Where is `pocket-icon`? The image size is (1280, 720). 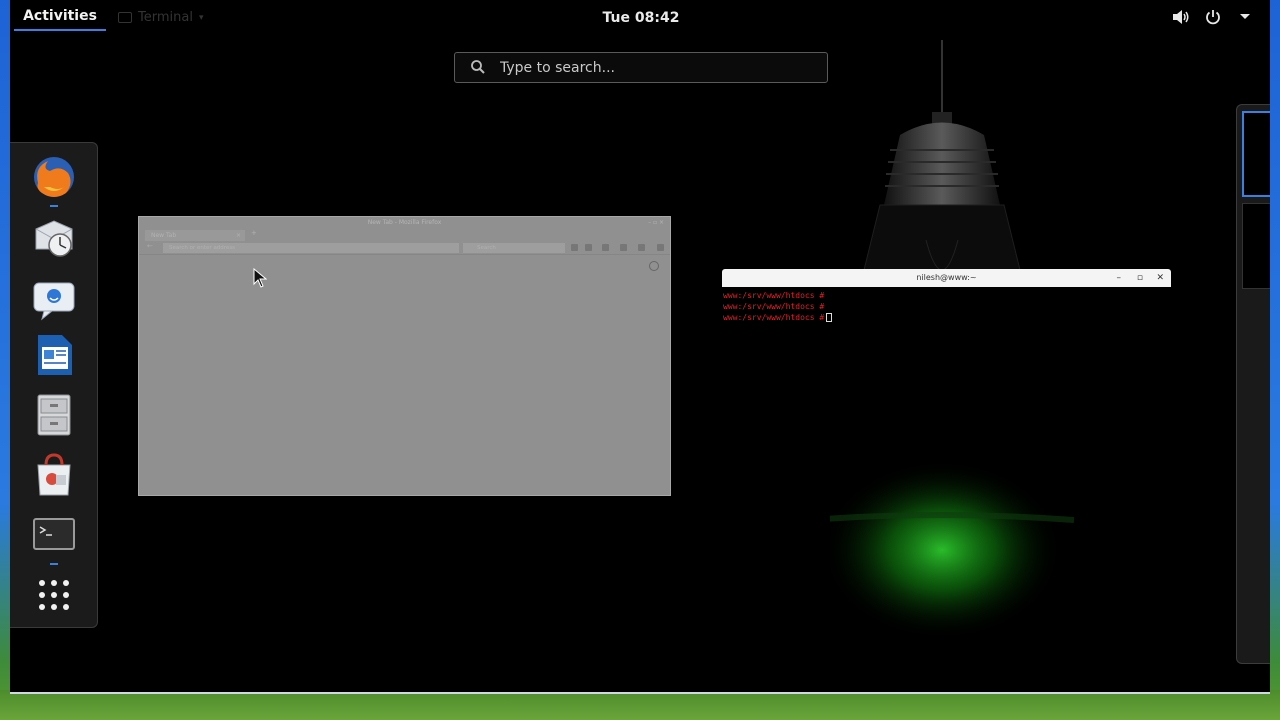 pocket-icon is located at coordinates (641, 247).